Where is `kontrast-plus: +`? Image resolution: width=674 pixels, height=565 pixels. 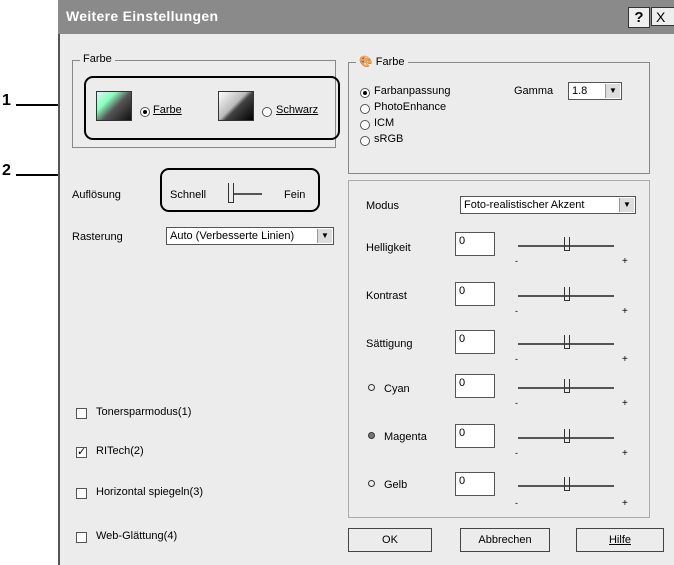 kontrast-plus: + is located at coordinates (625, 311).